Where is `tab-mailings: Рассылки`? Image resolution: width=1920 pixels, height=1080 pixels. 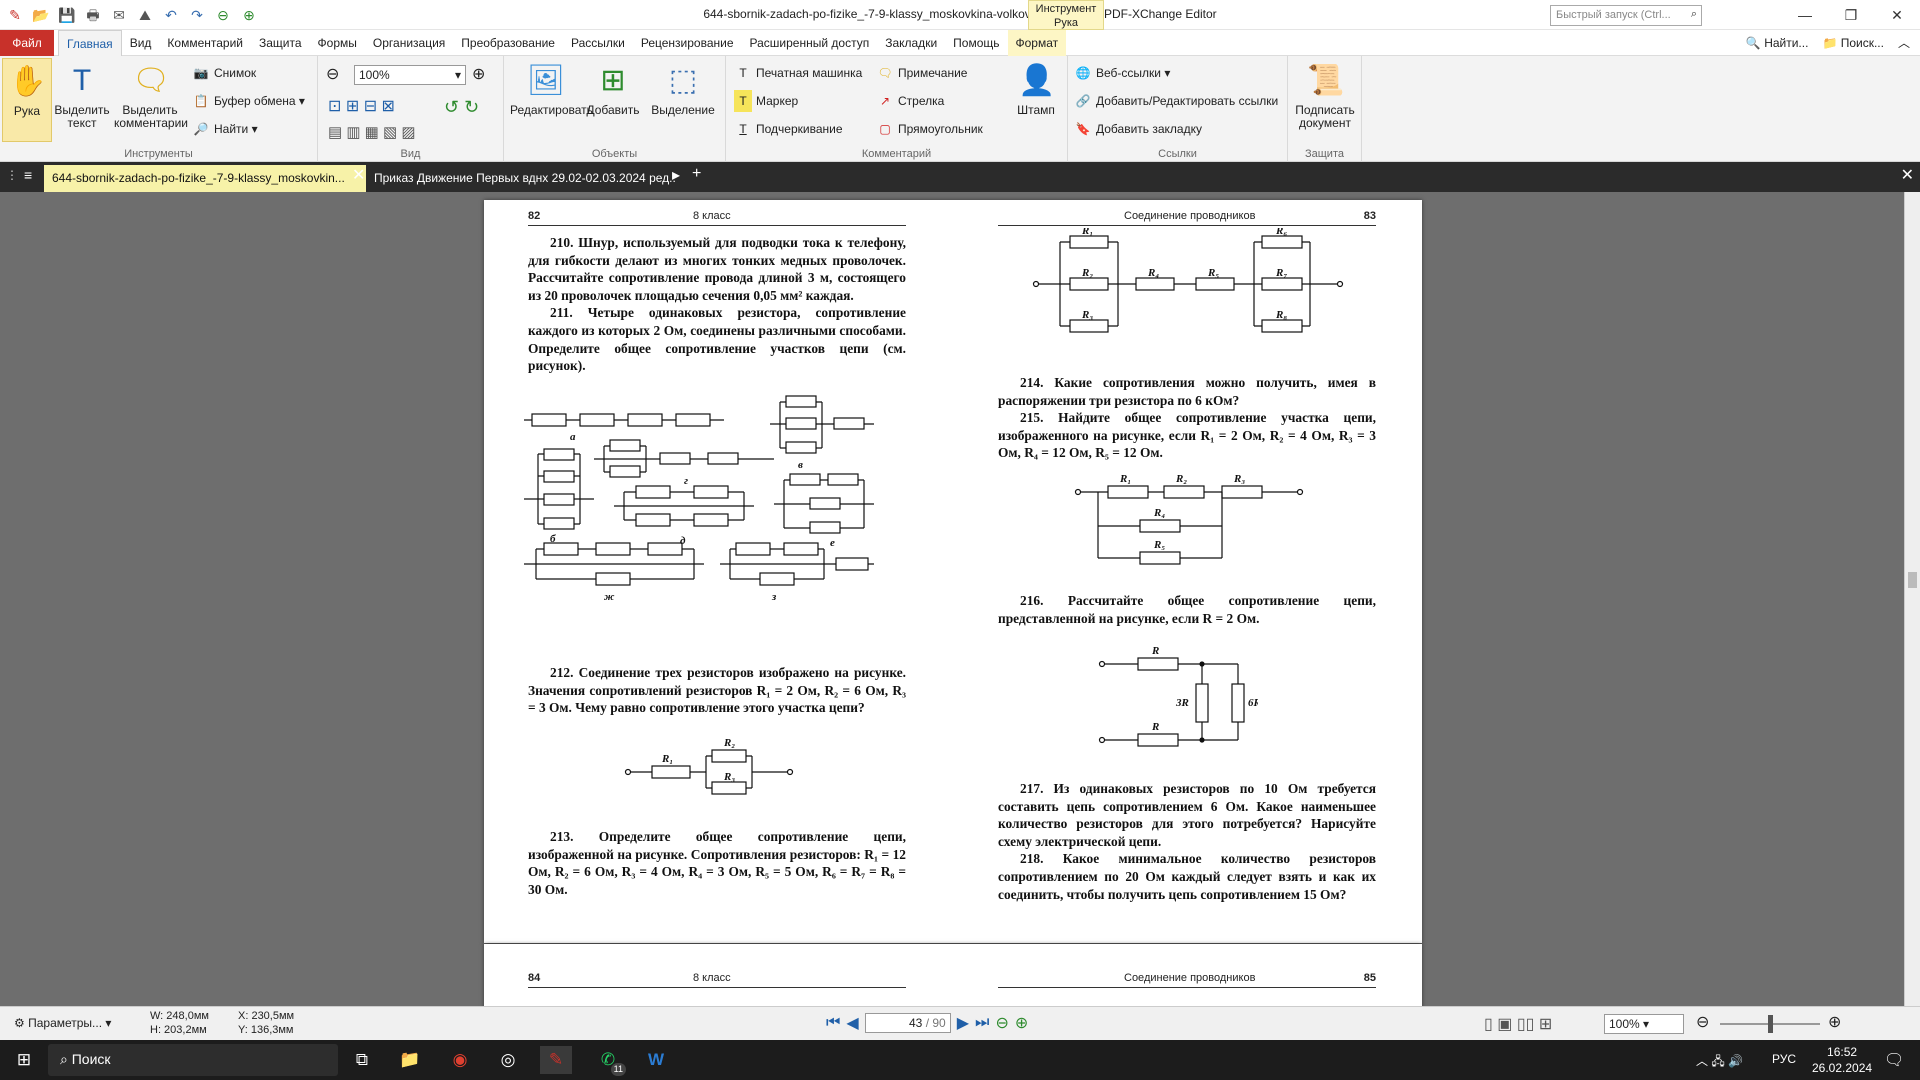 tab-mailings: Рассылки is located at coordinates (598, 43).